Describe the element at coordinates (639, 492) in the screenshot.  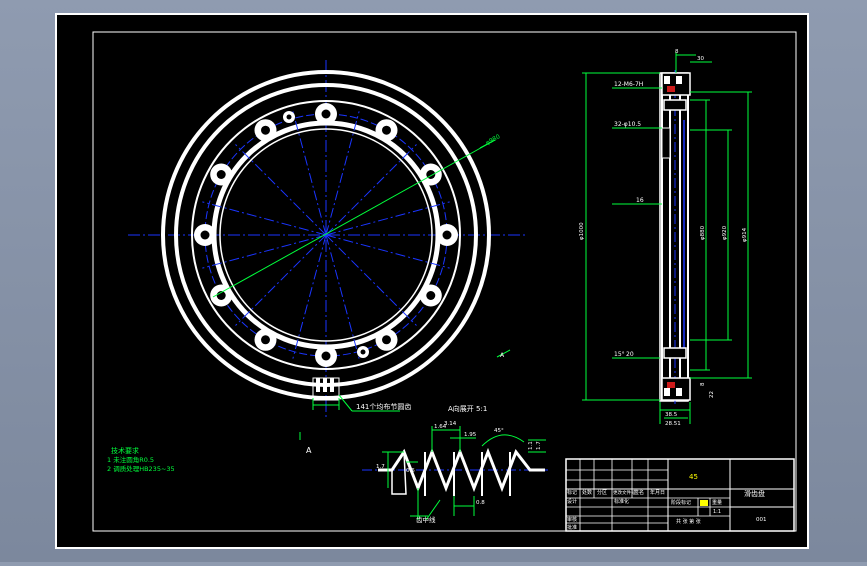
I see `header-sign: 签名` at that location.